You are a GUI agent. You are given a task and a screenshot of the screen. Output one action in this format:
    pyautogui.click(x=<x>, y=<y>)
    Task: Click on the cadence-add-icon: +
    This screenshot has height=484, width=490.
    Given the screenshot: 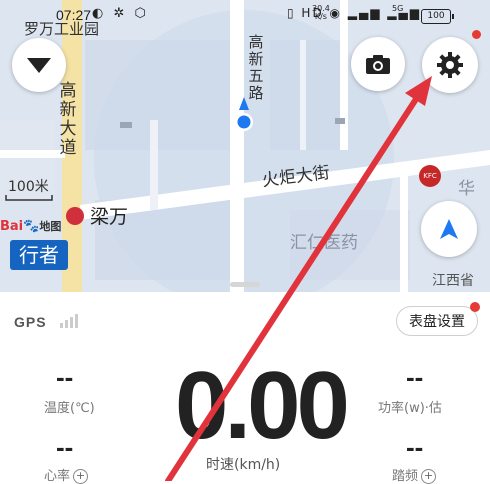 What is the action you would take?
    pyautogui.click(x=429, y=476)
    